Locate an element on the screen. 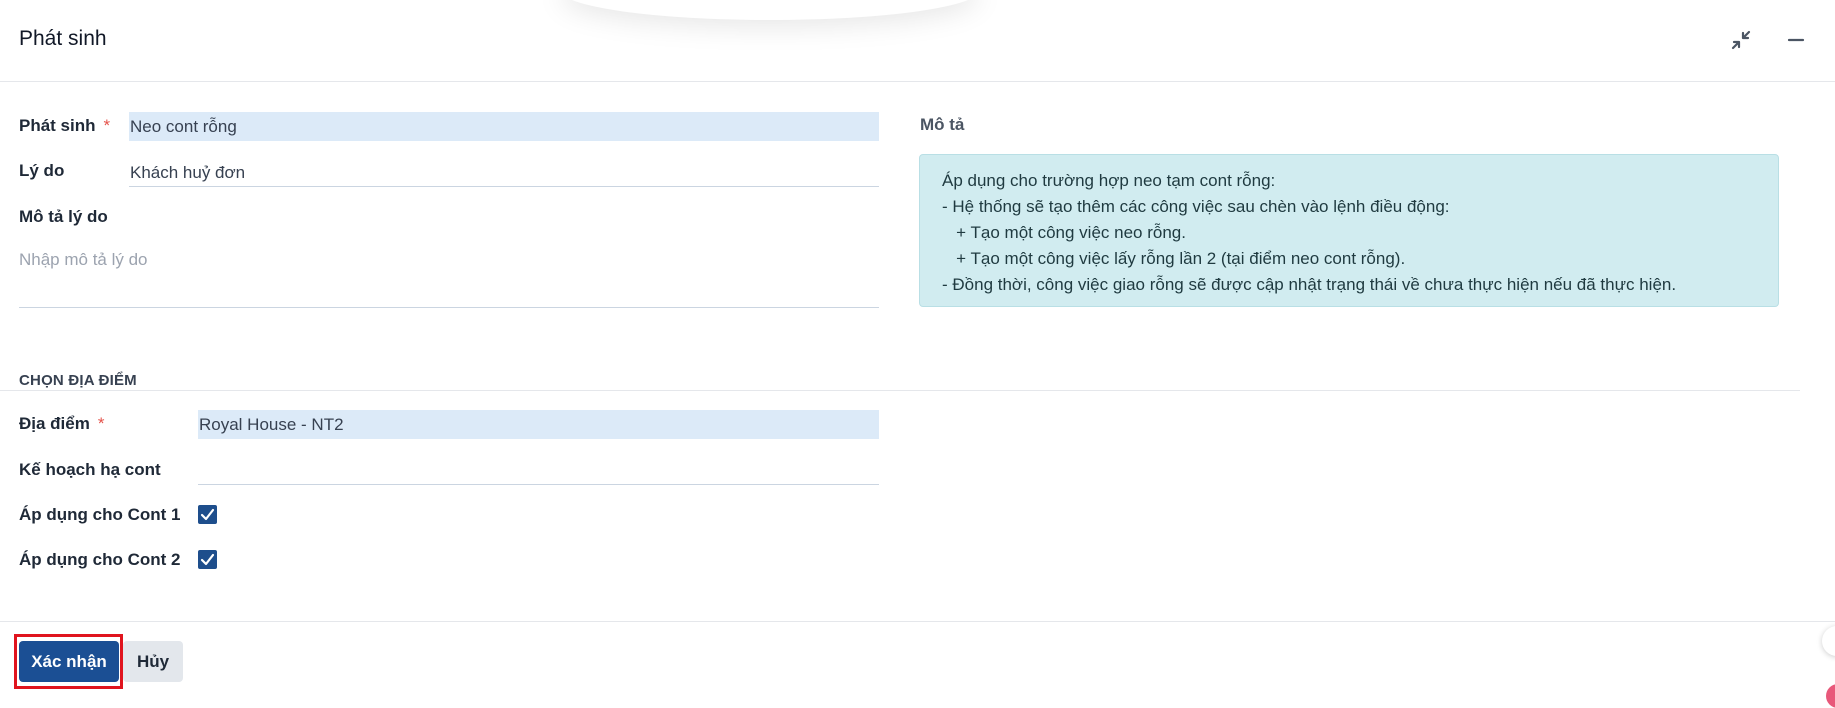 The width and height of the screenshot is (1835, 708). minimize-icon is located at coordinates (1796, 40).